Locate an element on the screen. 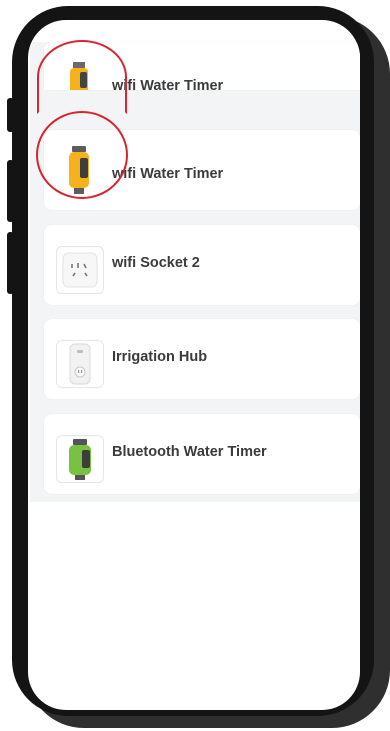 Image resolution: width=390 pixels, height=731 pixels. device-label: Irrigation Hub is located at coordinates (160, 357).